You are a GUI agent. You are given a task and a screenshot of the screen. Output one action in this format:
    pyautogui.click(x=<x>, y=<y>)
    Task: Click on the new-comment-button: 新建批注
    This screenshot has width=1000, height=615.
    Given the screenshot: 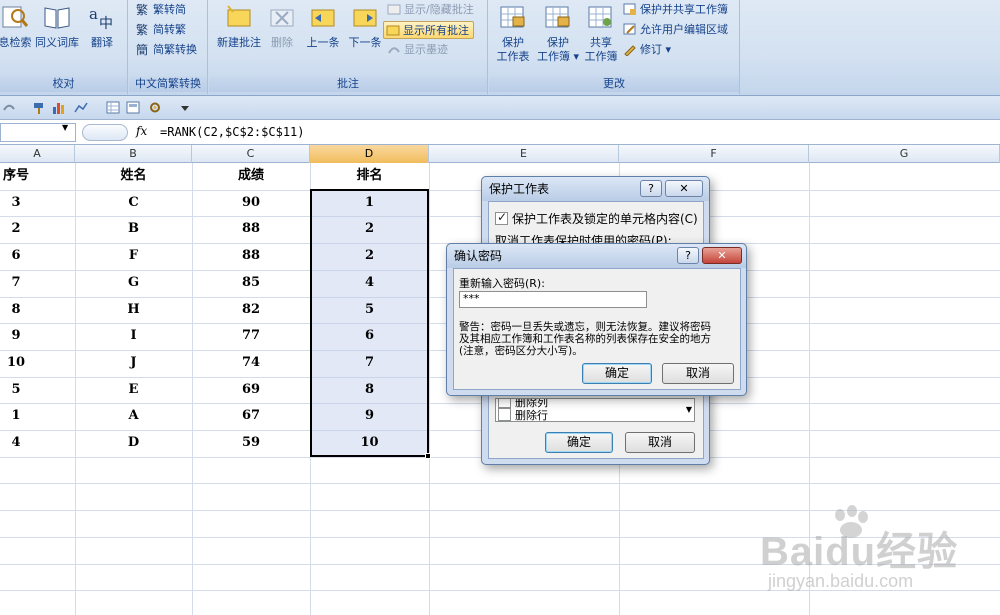 What is the action you would take?
    pyautogui.click(x=239, y=27)
    